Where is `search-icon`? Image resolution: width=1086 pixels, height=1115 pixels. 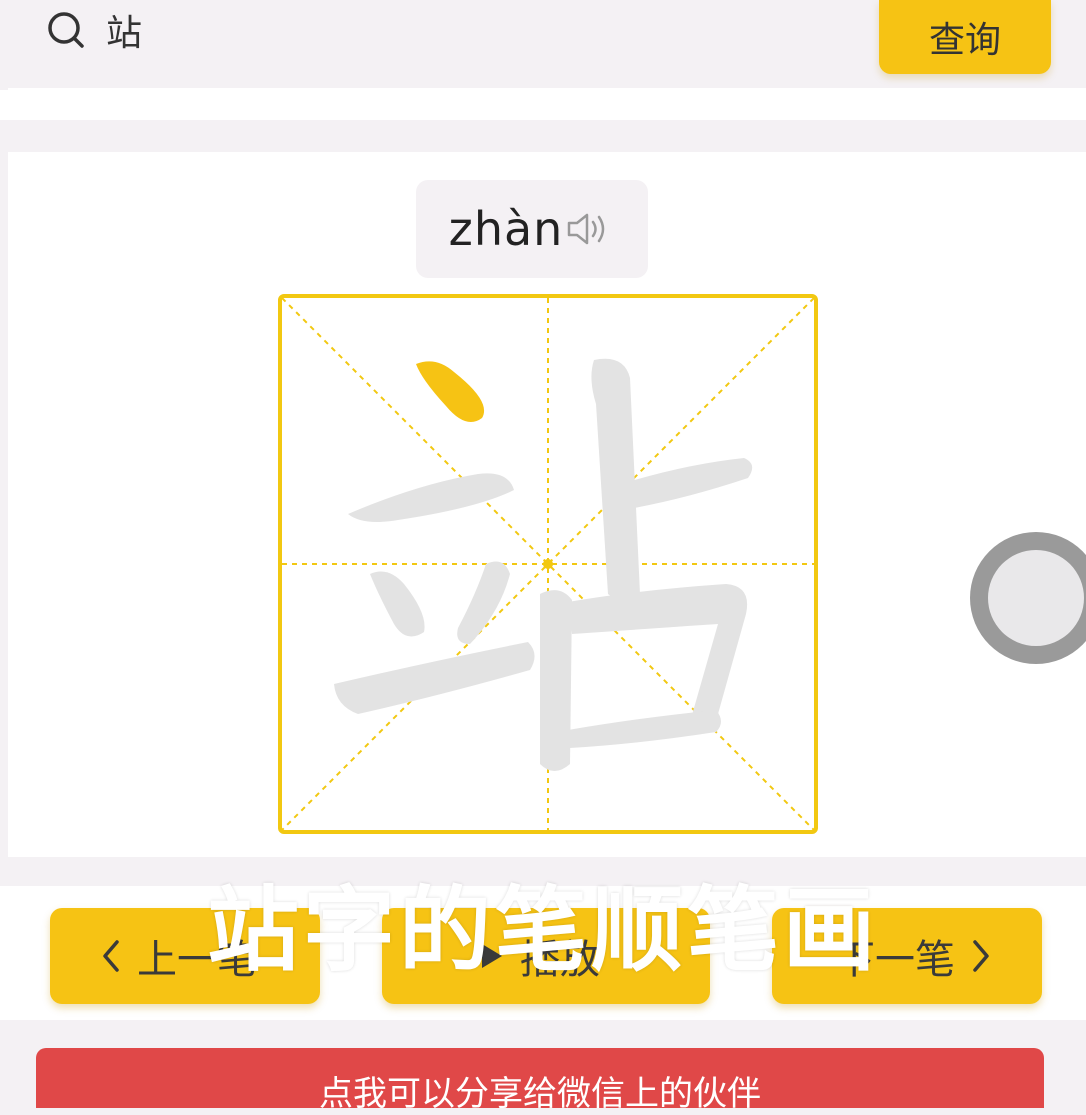 search-icon is located at coordinates (66, 30).